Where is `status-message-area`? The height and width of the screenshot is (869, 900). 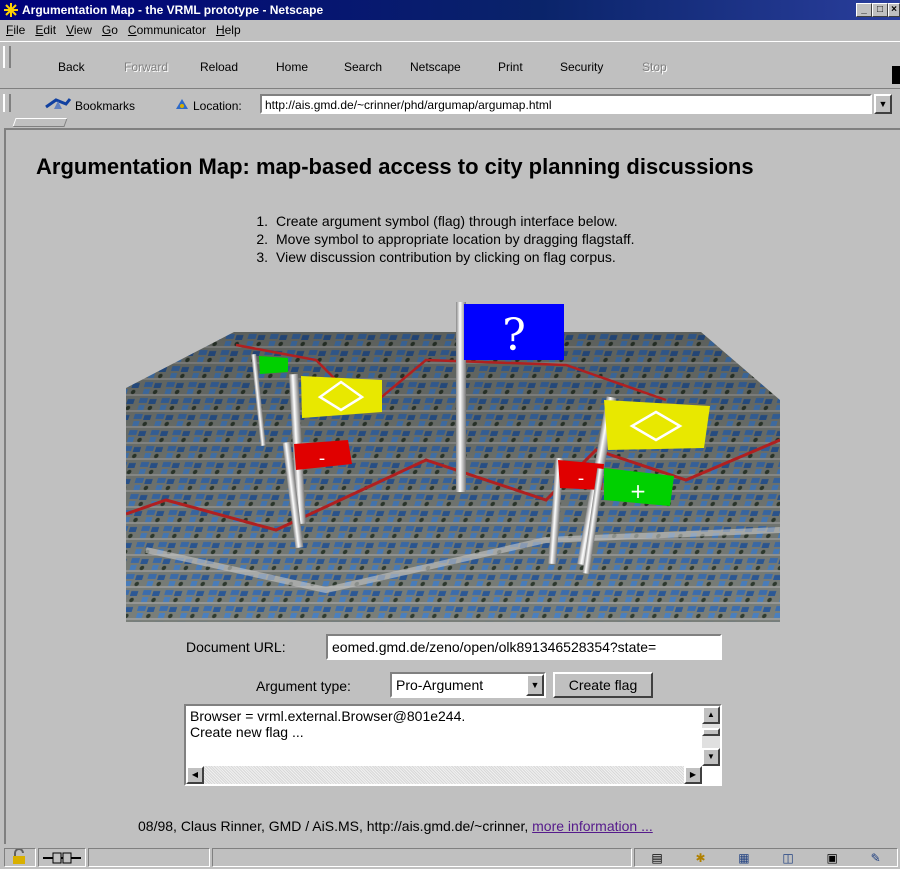
status-message-area is located at coordinates (422, 857).